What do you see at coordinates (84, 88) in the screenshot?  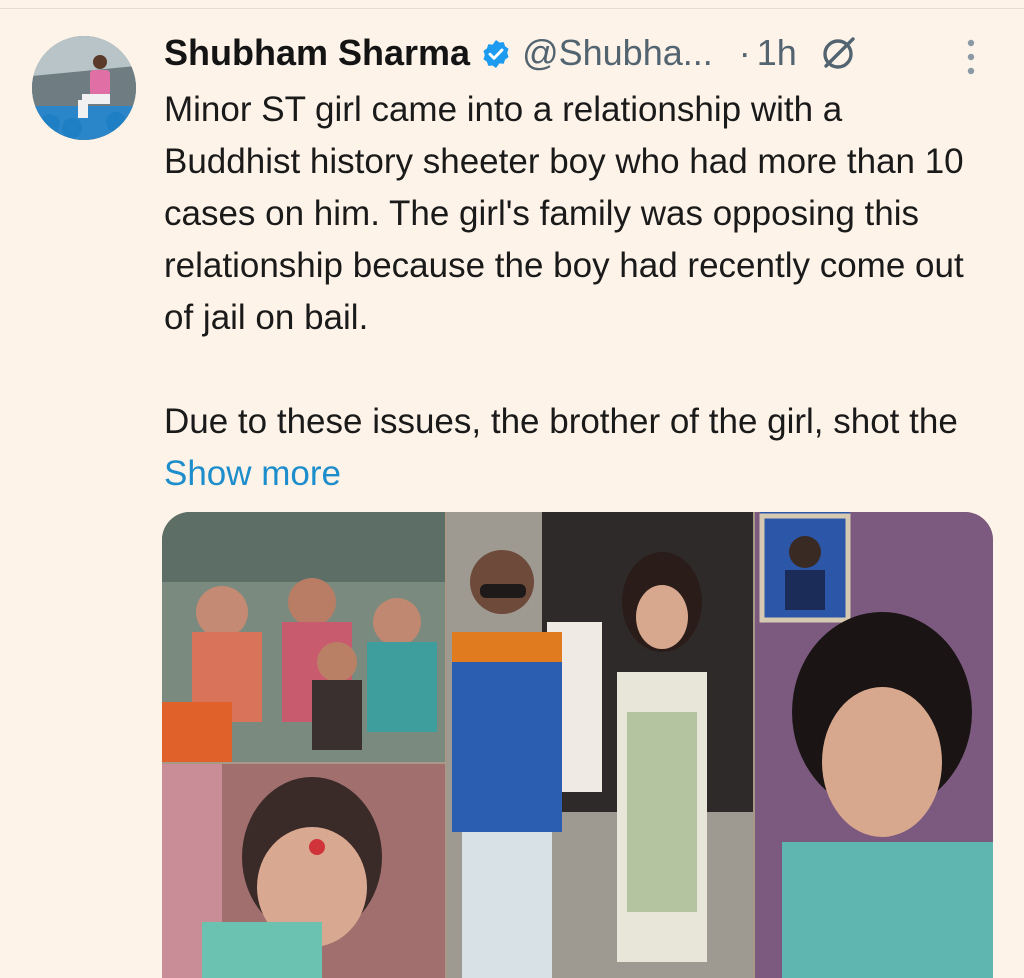 I see `avatar` at bounding box center [84, 88].